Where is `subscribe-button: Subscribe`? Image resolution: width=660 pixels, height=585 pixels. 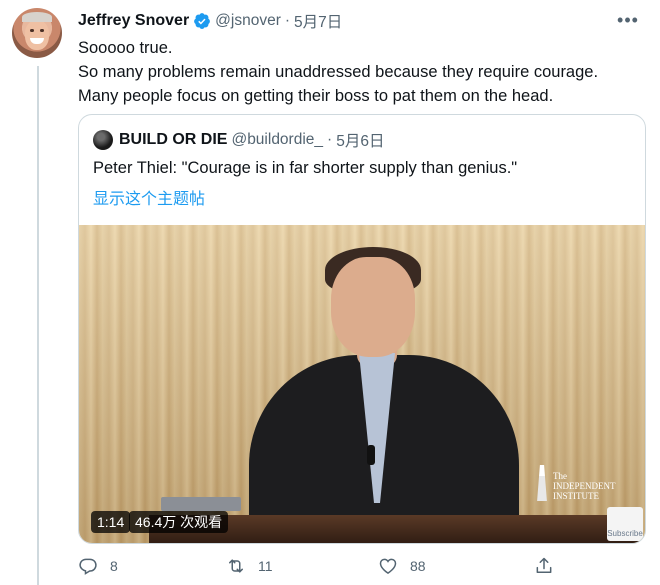 subscribe-button: Subscribe is located at coordinates (625, 524).